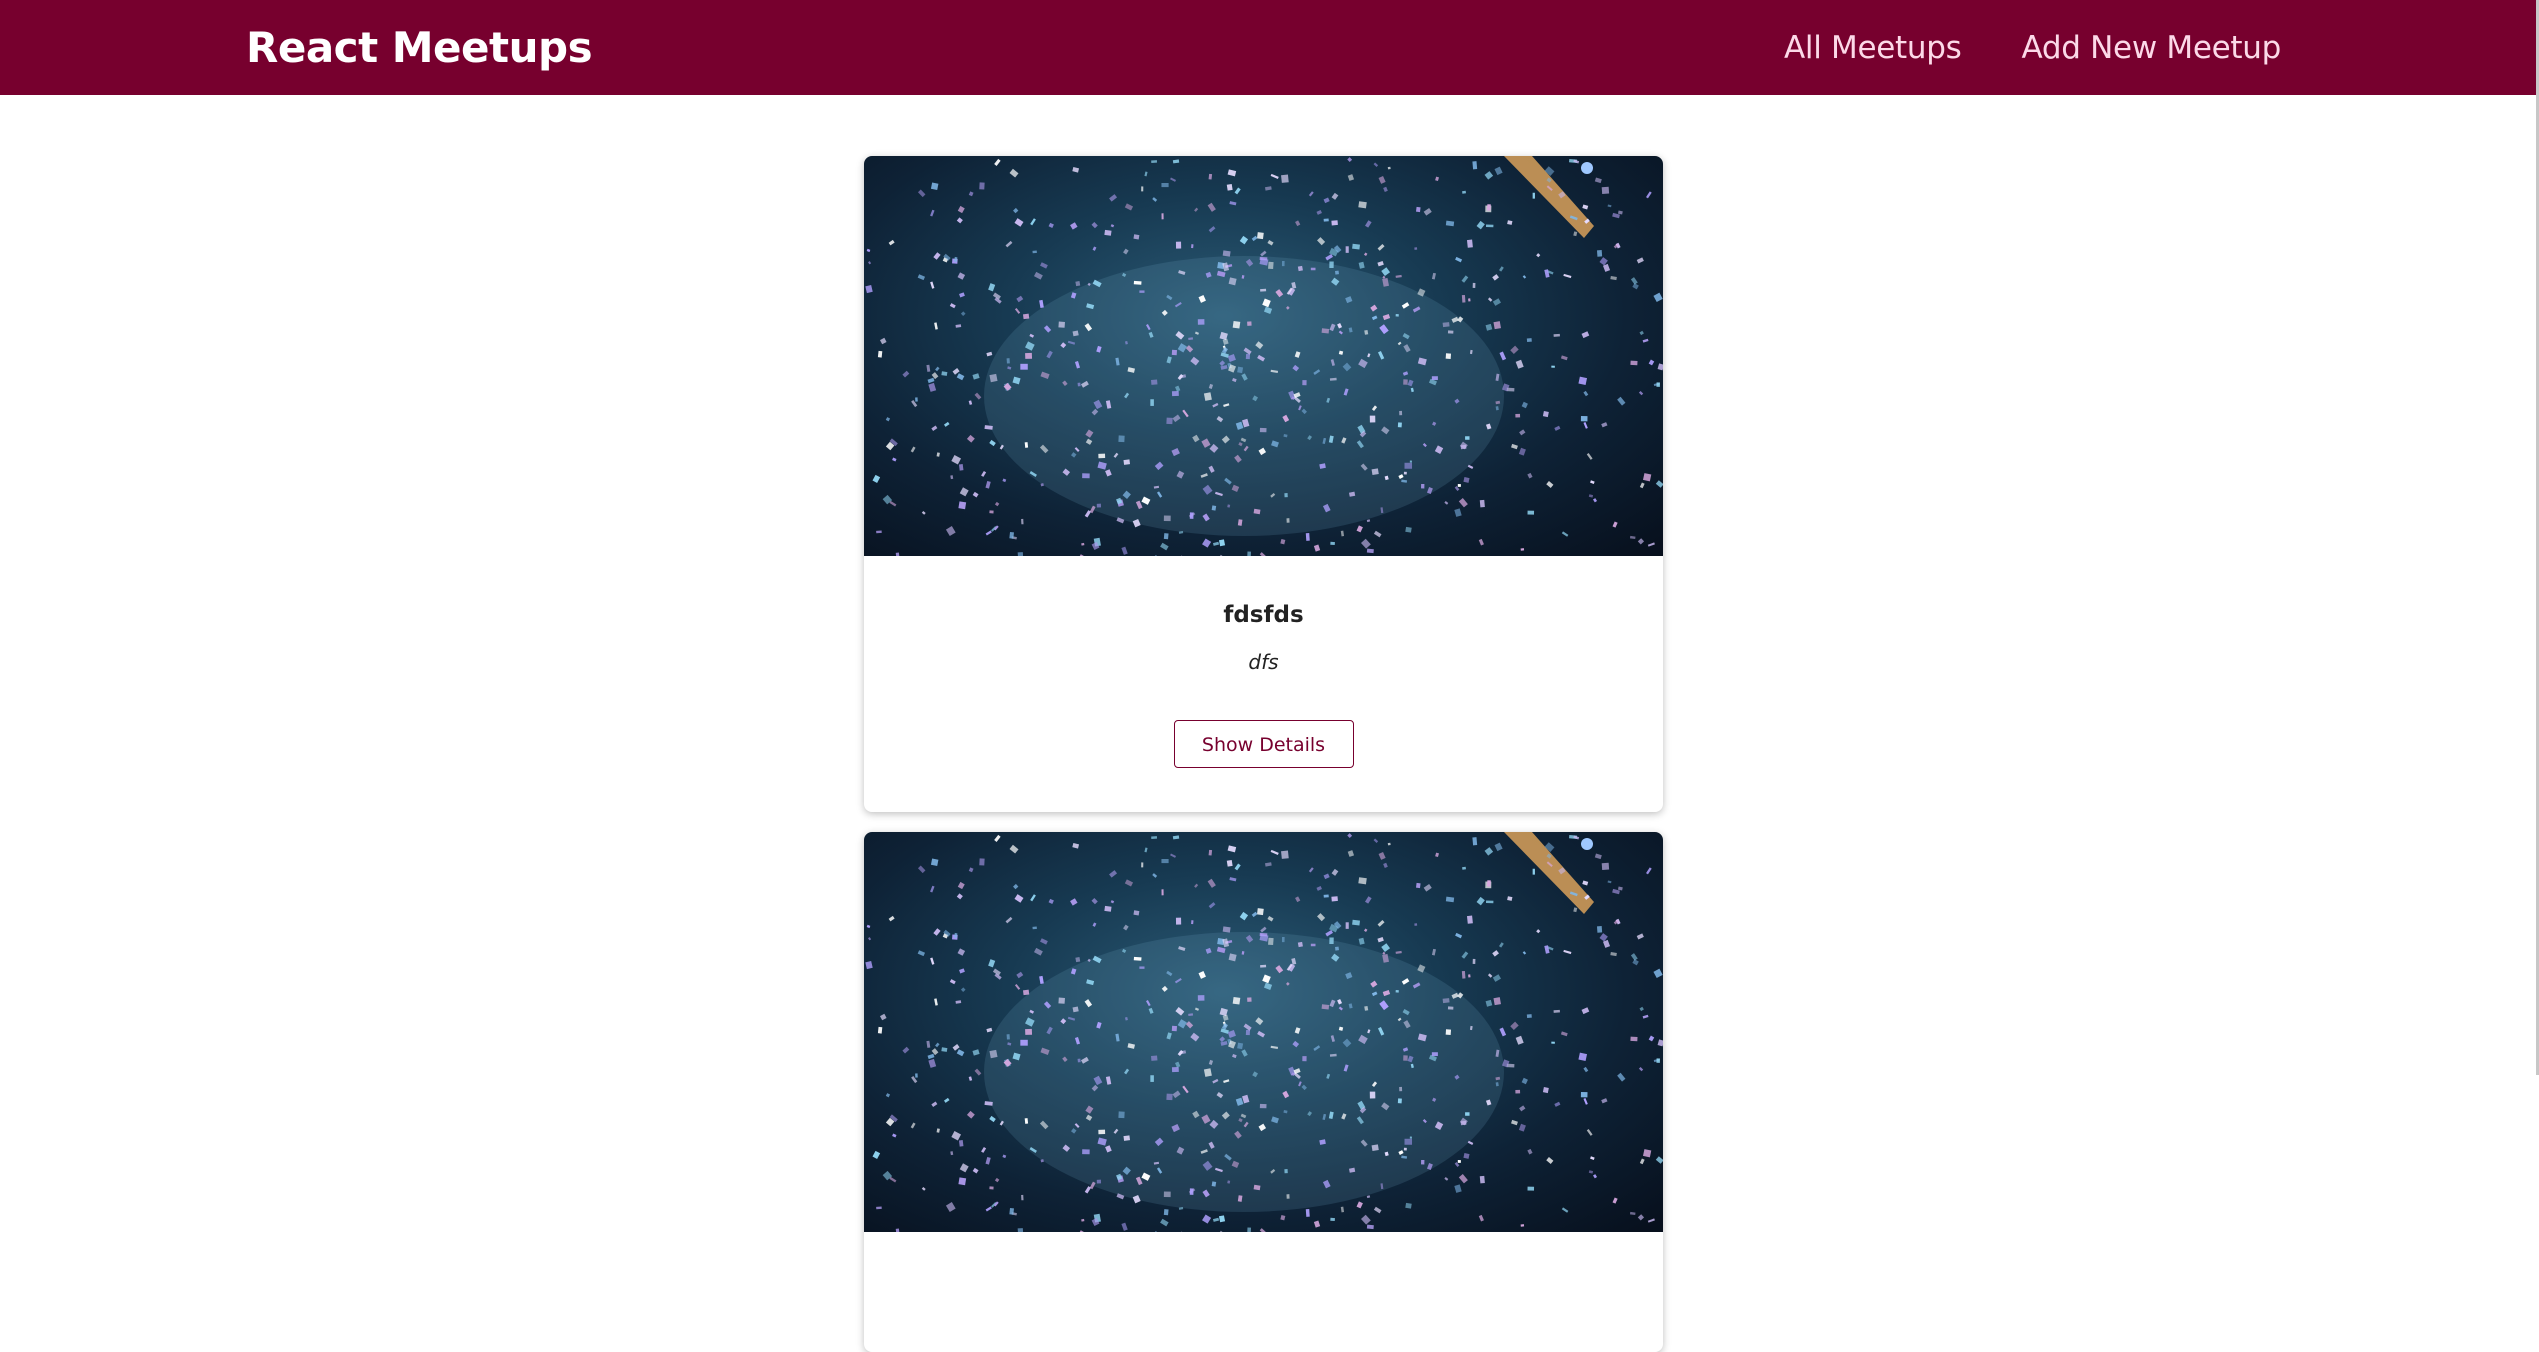  Describe the element at coordinates (1263, 685) in the screenshot. I see `meetup-content: fdsfds dfs Show Details` at that location.